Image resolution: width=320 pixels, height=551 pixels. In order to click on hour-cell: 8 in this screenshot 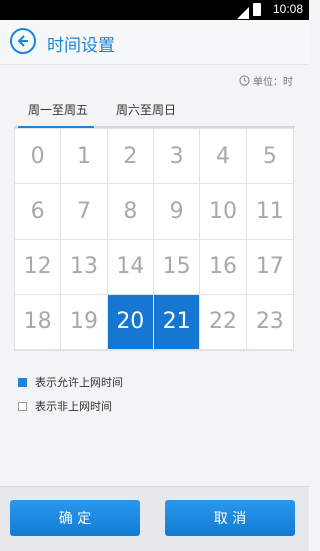, I will do `click(130, 212)`.